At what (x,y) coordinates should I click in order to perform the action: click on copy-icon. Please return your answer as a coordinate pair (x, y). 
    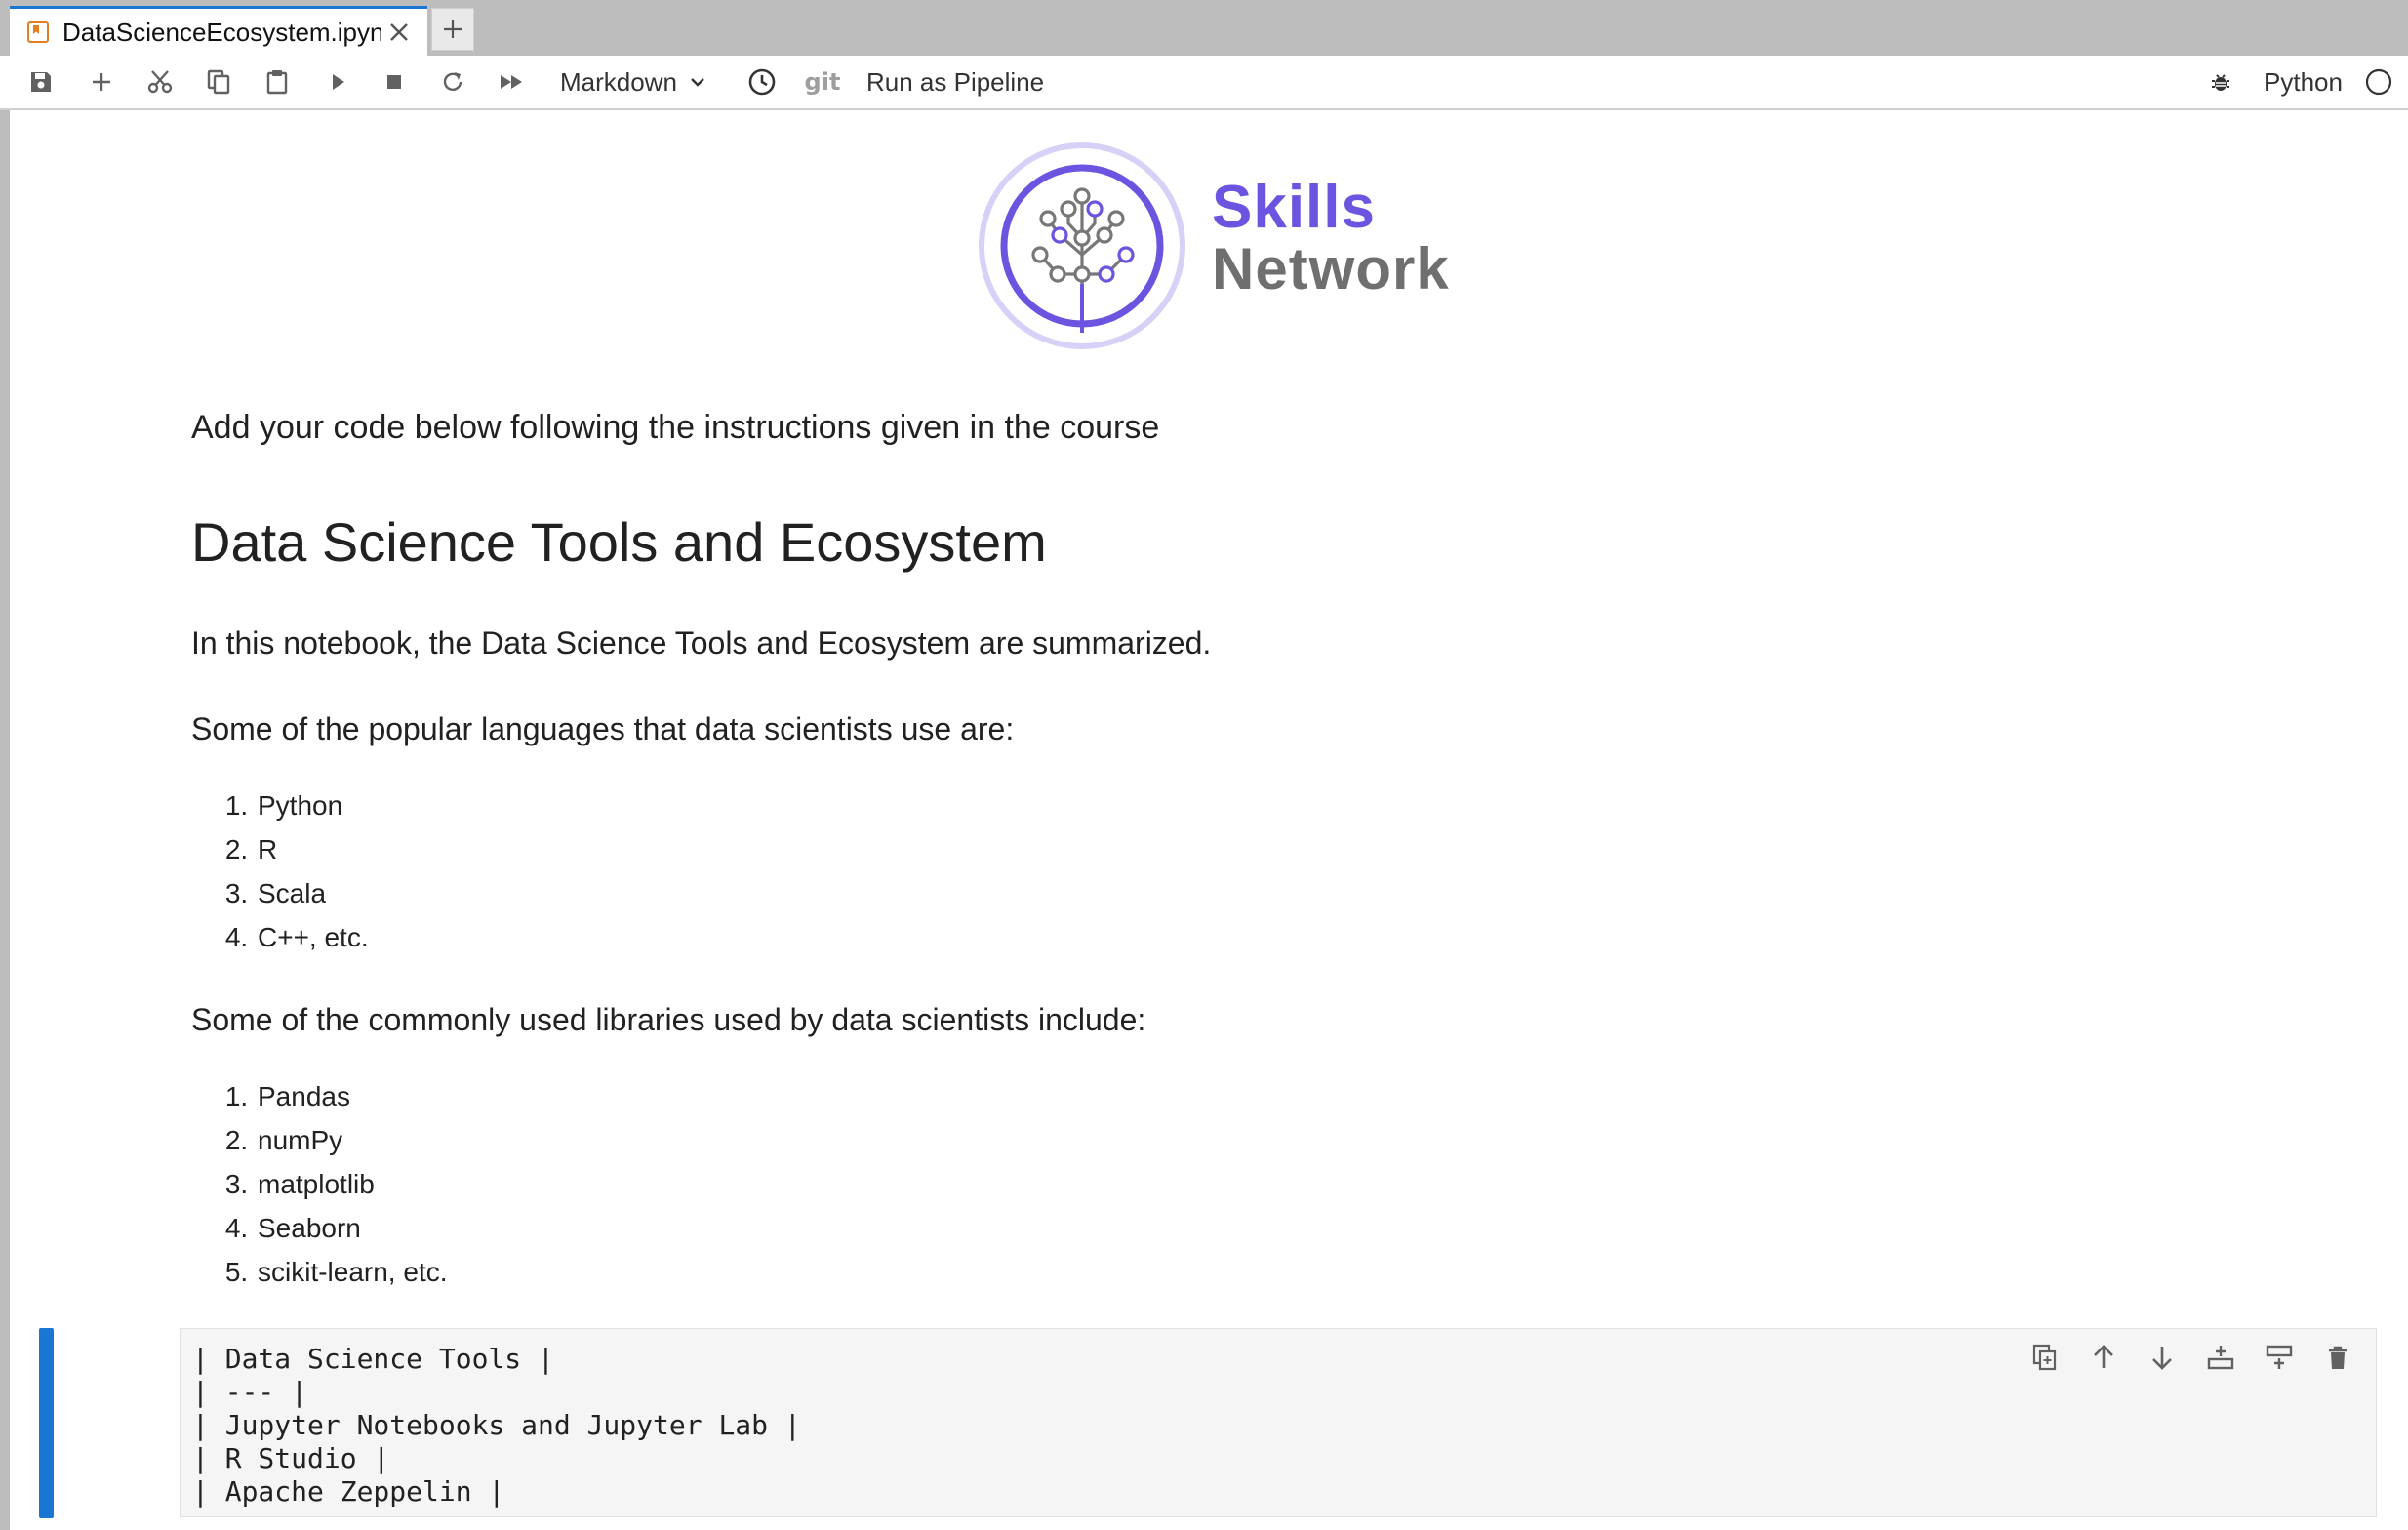
    Looking at the image, I should click on (218, 82).